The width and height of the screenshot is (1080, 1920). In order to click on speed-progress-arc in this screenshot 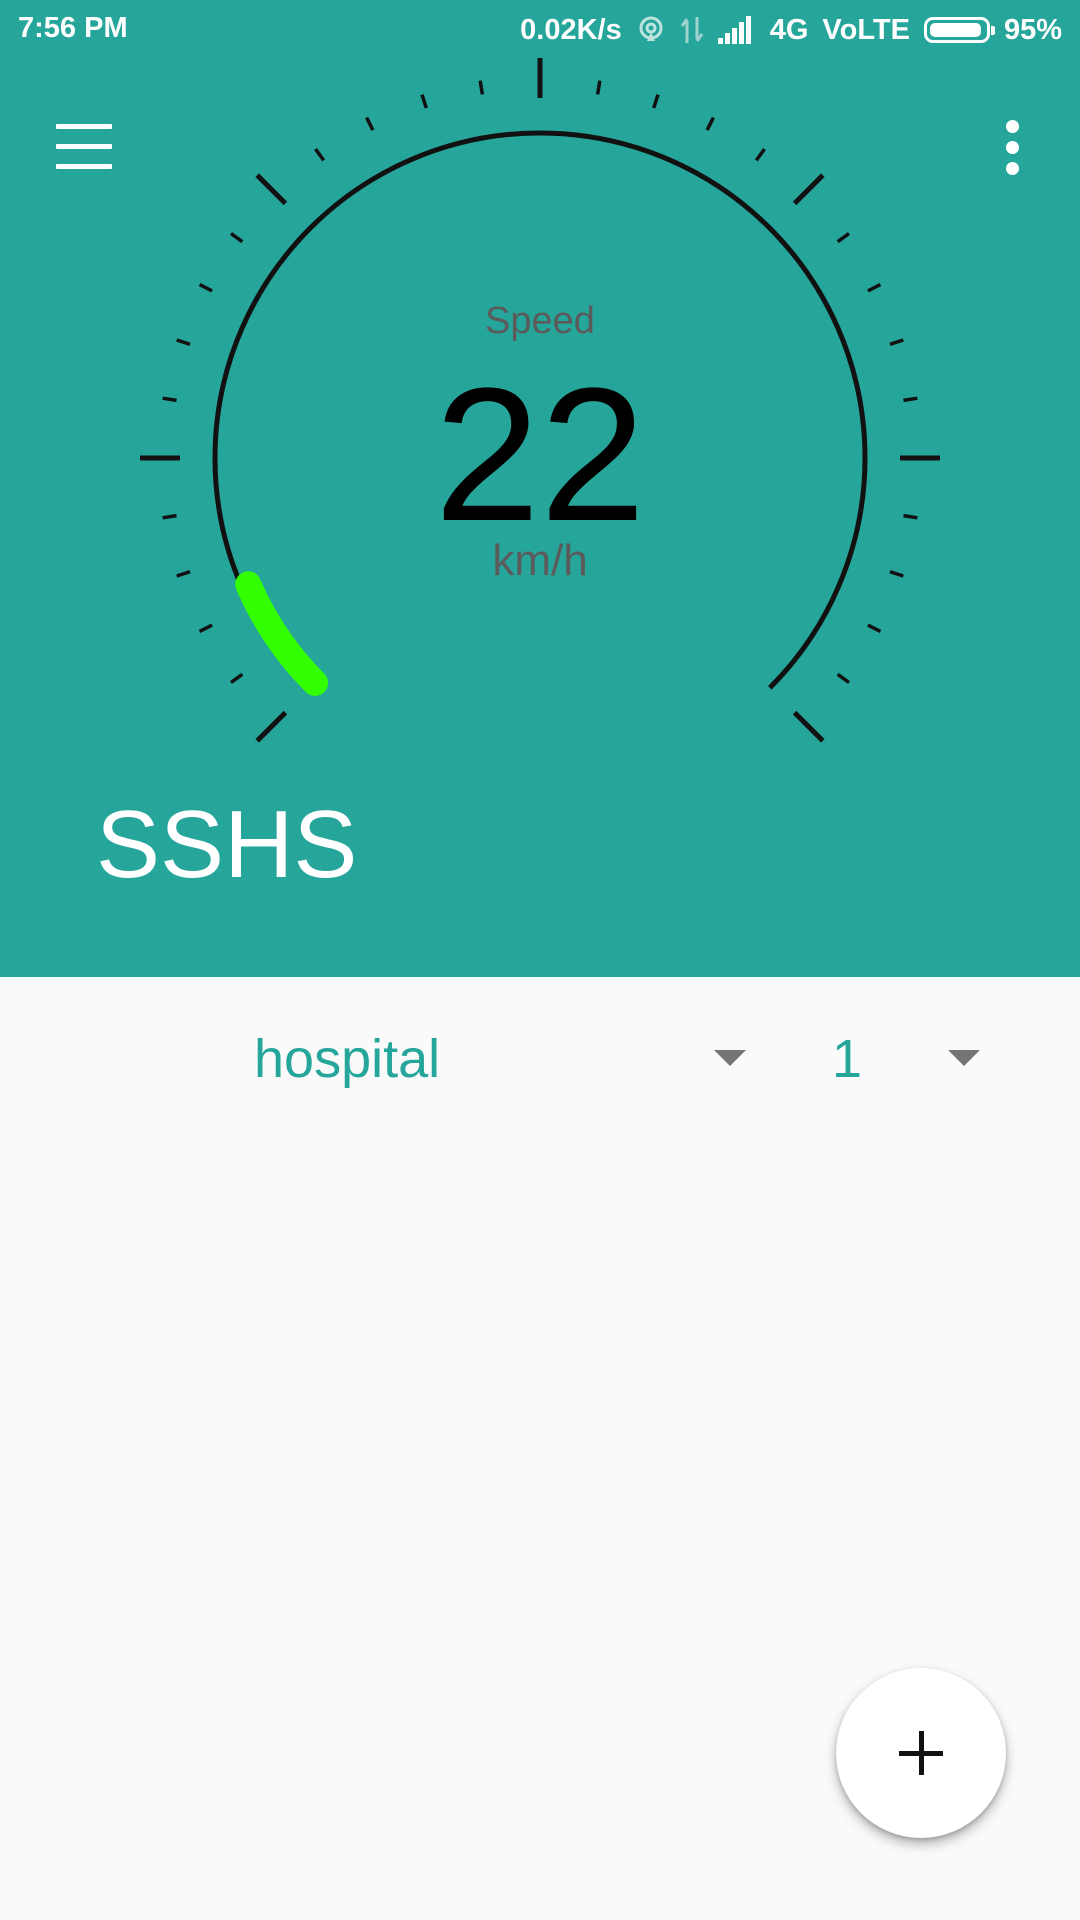, I will do `click(282, 633)`.